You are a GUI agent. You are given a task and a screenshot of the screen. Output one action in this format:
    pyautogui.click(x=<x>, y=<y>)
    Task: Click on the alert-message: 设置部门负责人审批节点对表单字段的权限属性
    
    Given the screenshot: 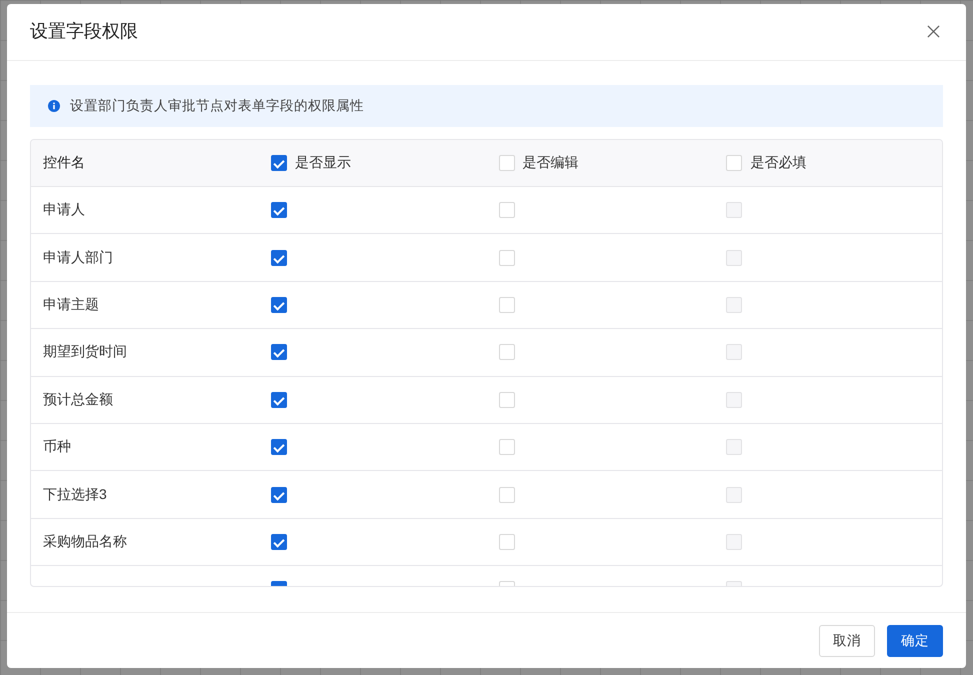 What is the action you would take?
    pyautogui.click(x=217, y=106)
    